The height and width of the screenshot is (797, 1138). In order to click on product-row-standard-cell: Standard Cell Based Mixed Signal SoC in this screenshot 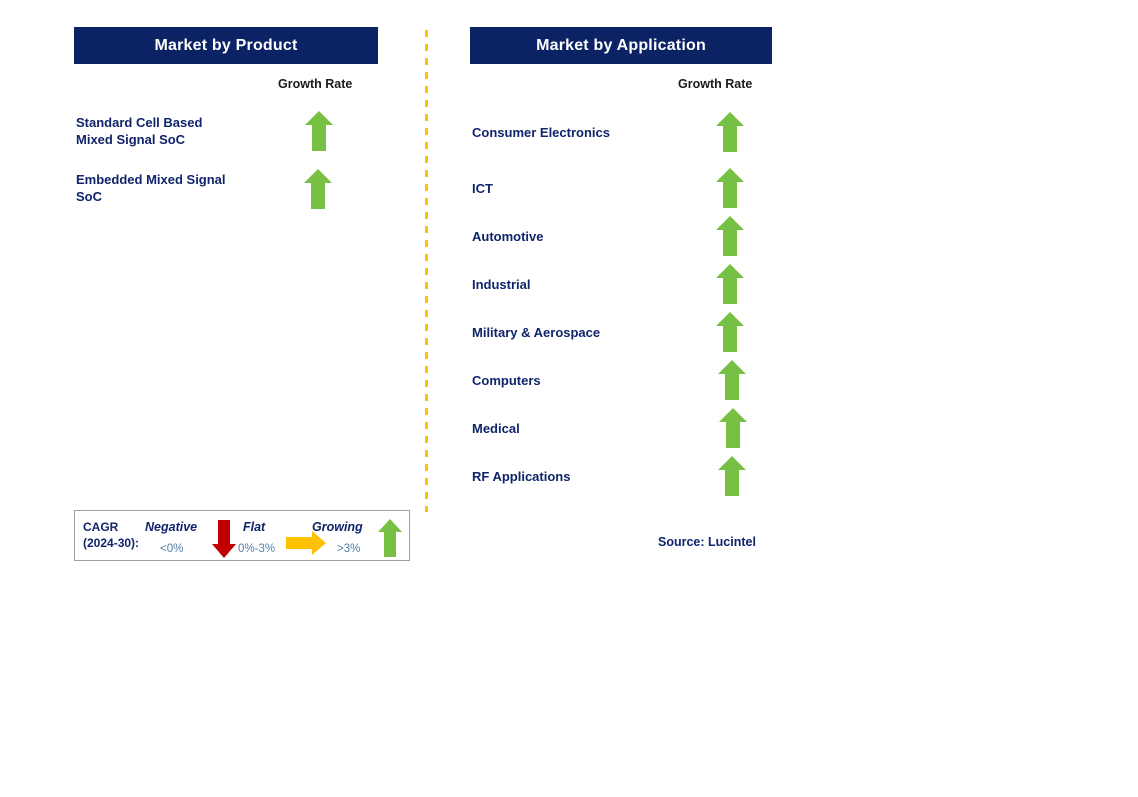, I will do `click(191, 131)`.